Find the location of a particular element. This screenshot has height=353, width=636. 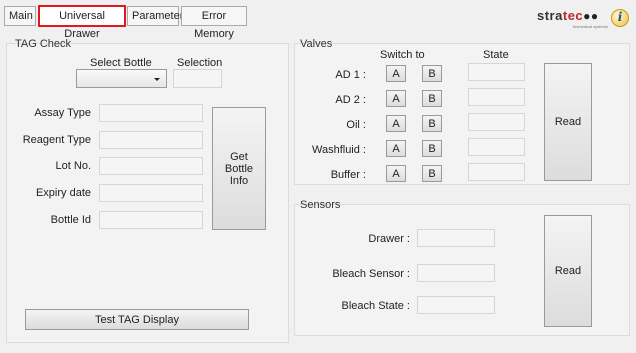

valve-ad1-a-button: A is located at coordinates (396, 73).